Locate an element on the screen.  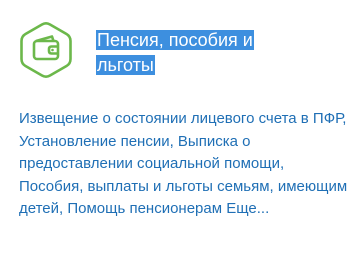
category-title-link: Пенсия, пособия и льготы is located at coordinates (201, 53).